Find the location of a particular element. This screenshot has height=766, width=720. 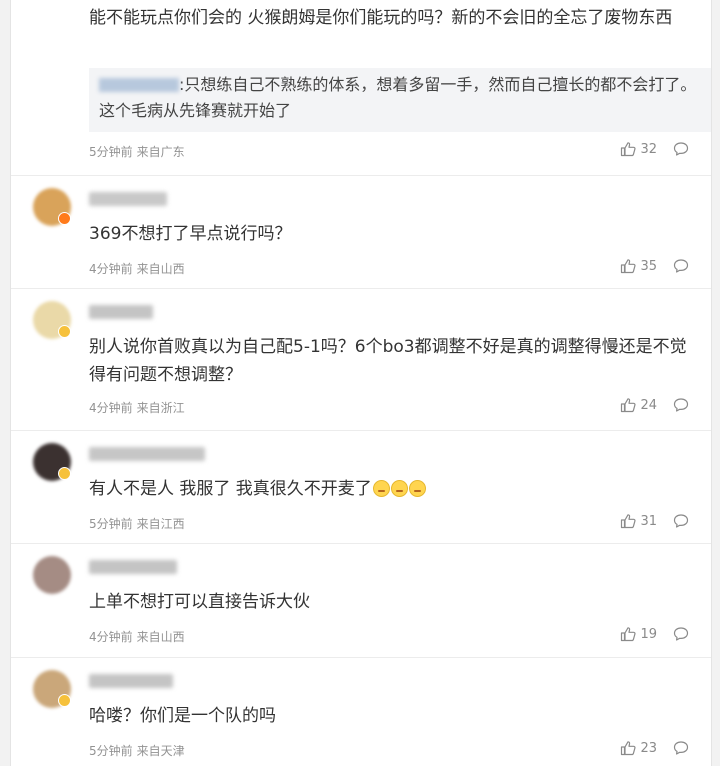

comment-text: 369不想打了早点说行吗？ is located at coordinates (190, 234).